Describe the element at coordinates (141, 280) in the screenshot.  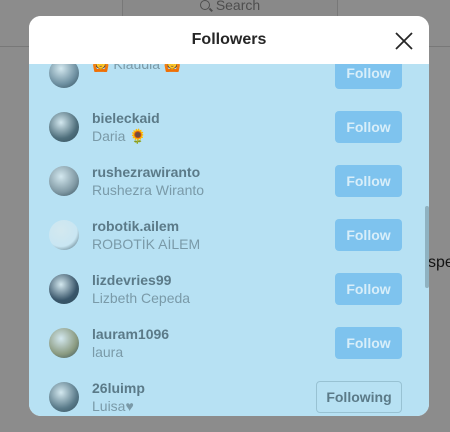
I see `follower-username: lizdevries99` at that location.